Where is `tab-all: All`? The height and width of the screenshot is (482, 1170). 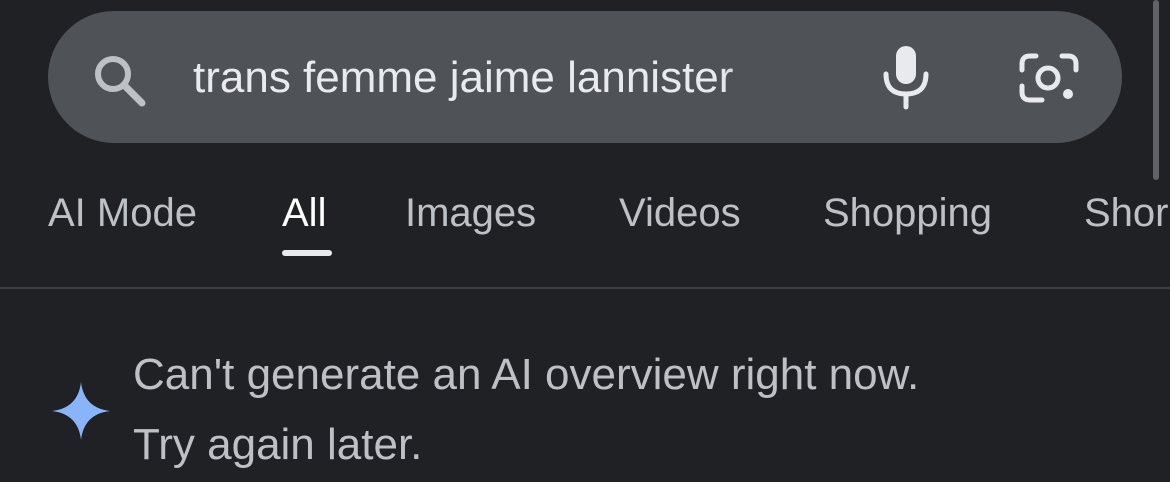 tab-all: All is located at coordinates (304, 213).